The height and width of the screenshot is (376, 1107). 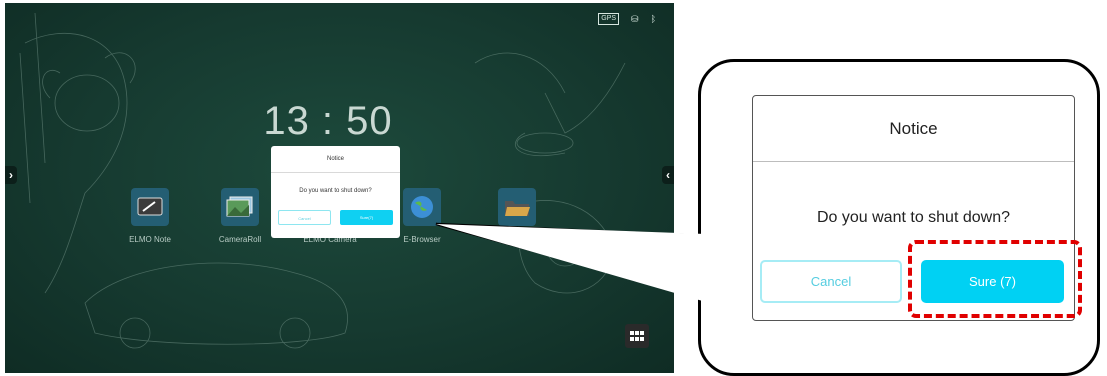 What do you see at coordinates (240, 239) in the screenshot?
I see `app-label: CameraRoll` at bounding box center [240, 239].